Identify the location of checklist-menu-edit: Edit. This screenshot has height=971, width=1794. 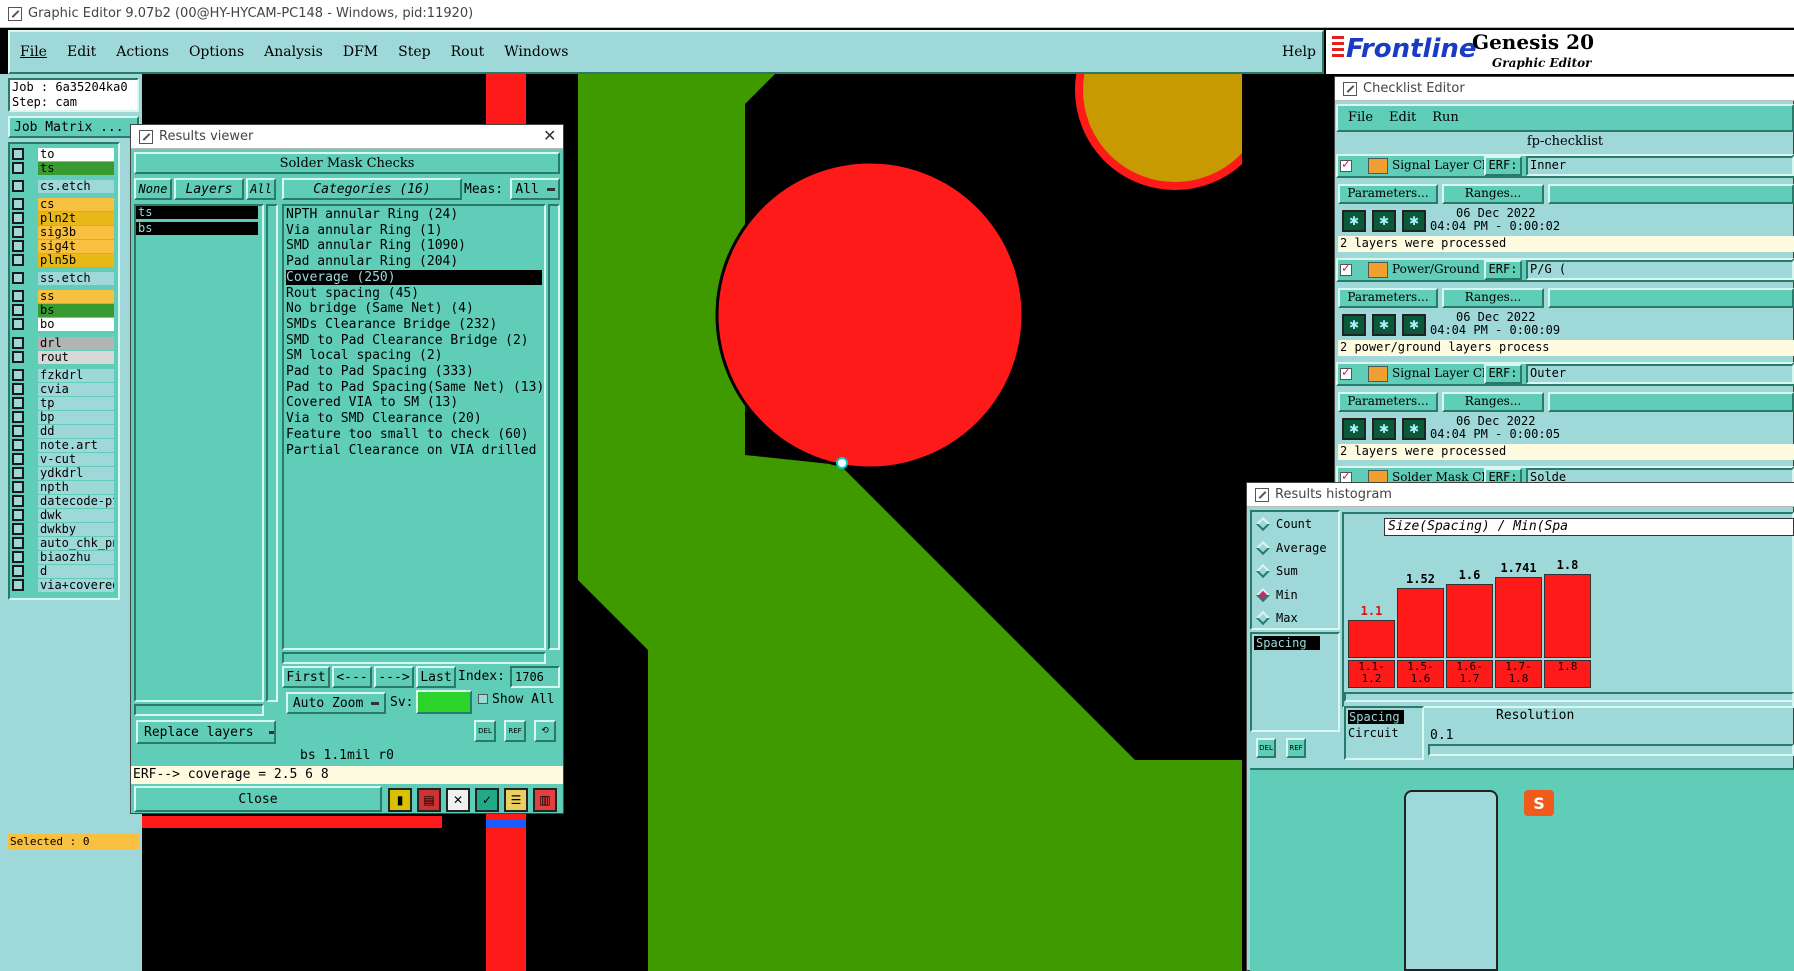
(1402, 117).